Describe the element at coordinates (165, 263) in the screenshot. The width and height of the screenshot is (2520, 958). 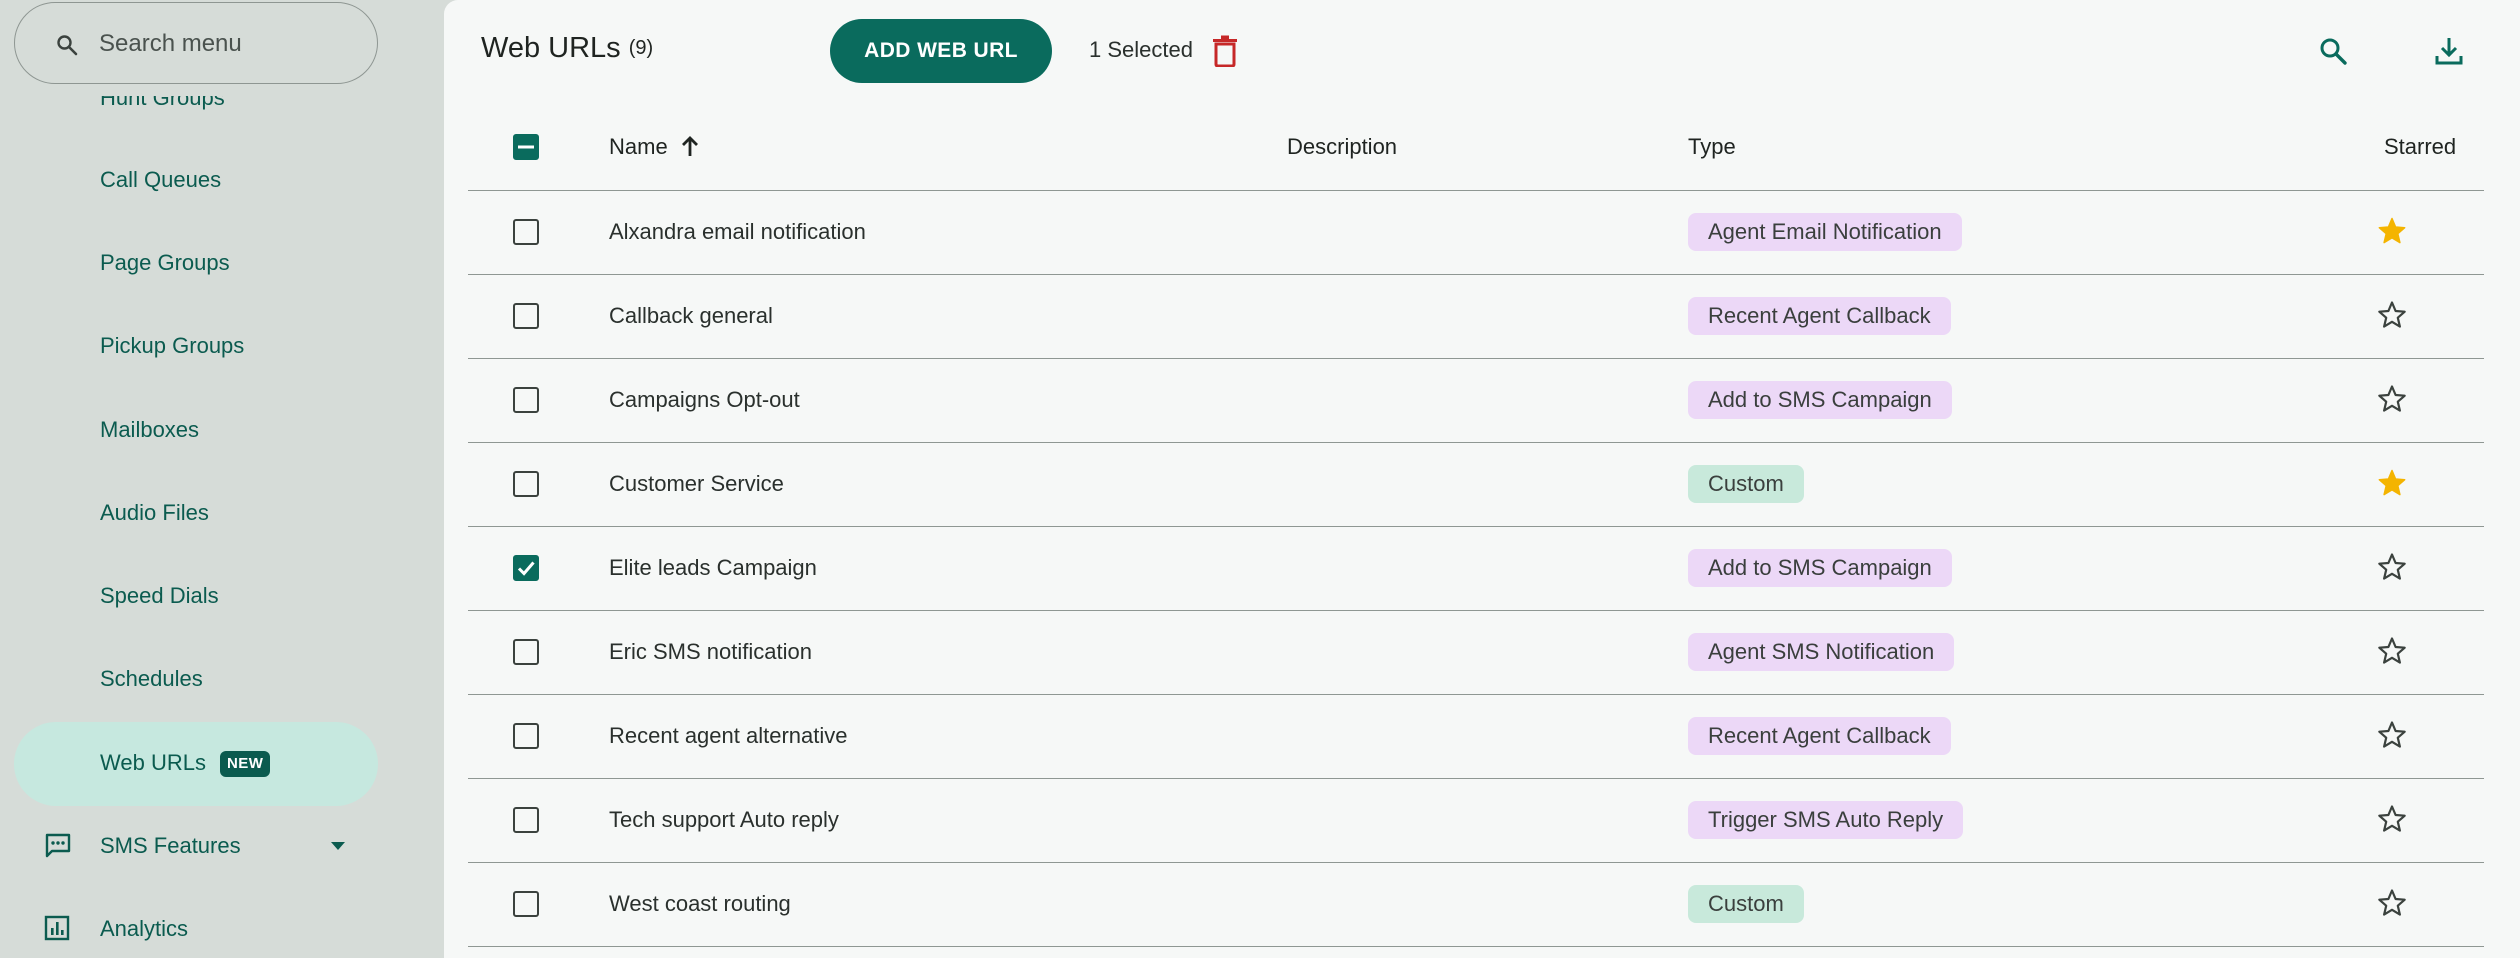
I see `sidebar-item-page-groups: Page Groups` at that location.